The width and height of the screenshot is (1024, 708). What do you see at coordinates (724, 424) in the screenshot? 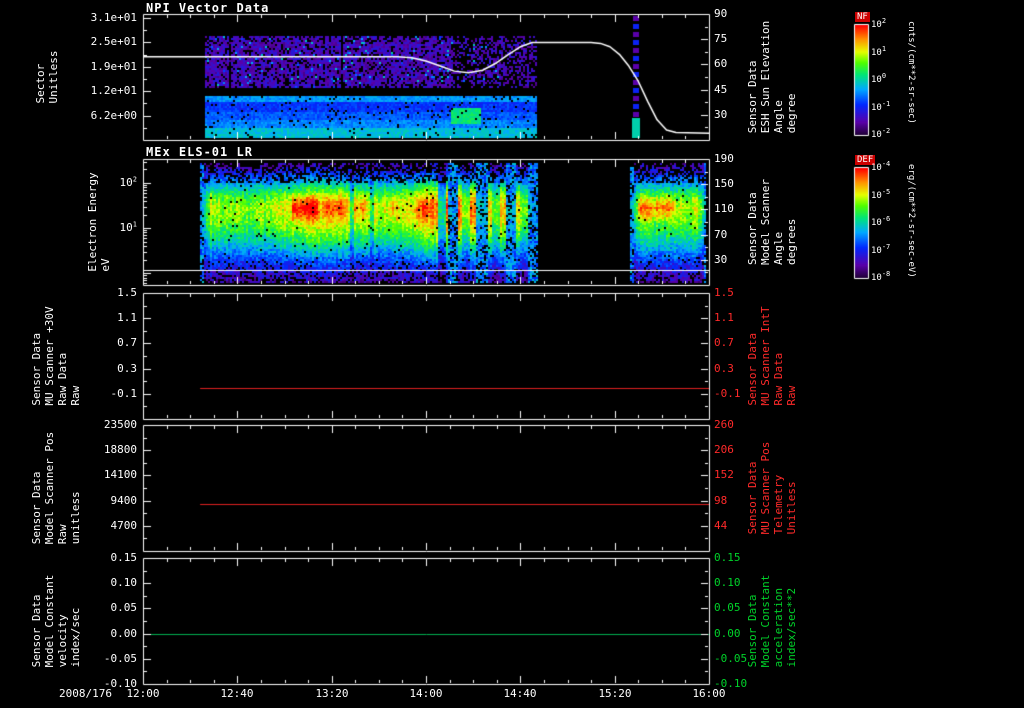
I see `p4-right-tick-0: 260` at bounding box center [724, 424].